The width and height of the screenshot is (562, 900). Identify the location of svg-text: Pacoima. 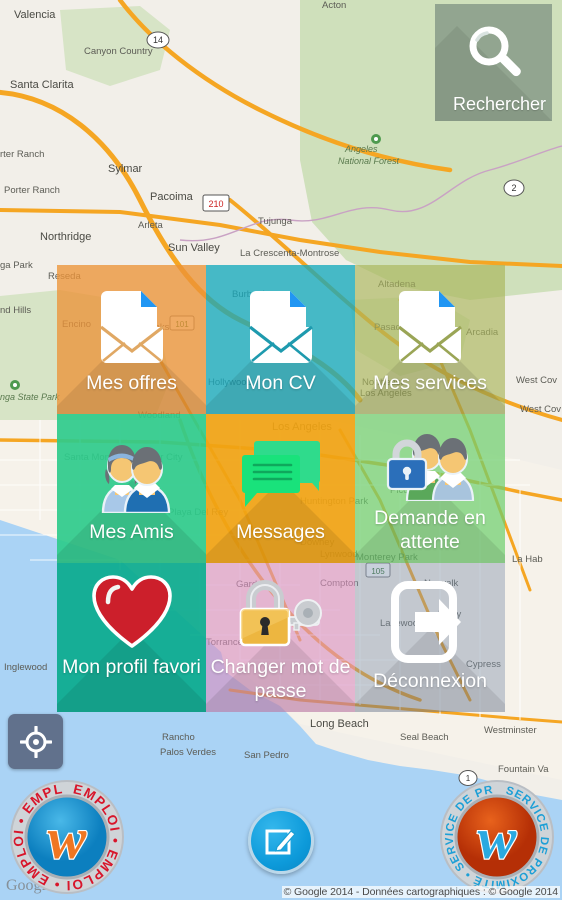
(172, 197).